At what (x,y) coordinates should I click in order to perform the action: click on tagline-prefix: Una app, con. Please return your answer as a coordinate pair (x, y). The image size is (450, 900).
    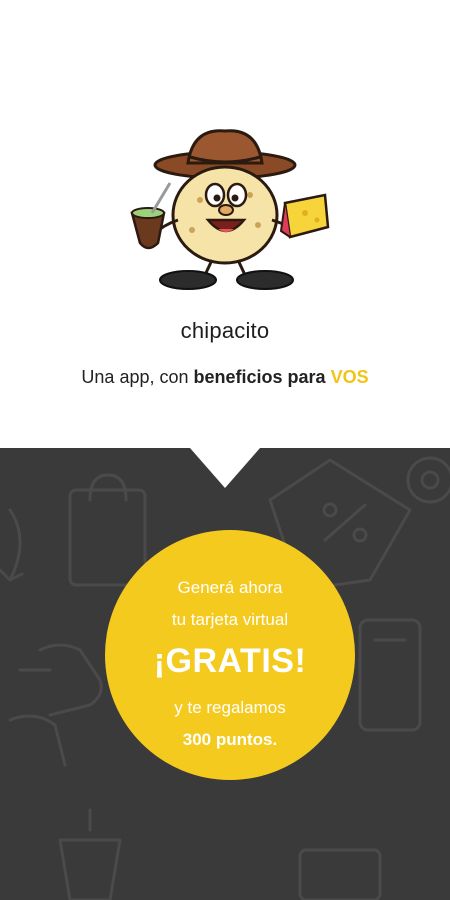
    Looking at the image, I should click on (137, 377).